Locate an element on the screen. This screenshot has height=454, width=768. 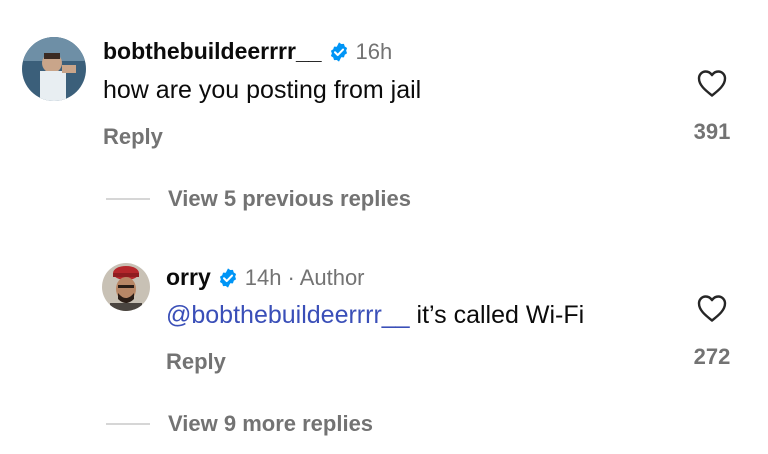
comment-meta: bobthebuildeerrrr__ 16h is located at coordinates (247, 51).